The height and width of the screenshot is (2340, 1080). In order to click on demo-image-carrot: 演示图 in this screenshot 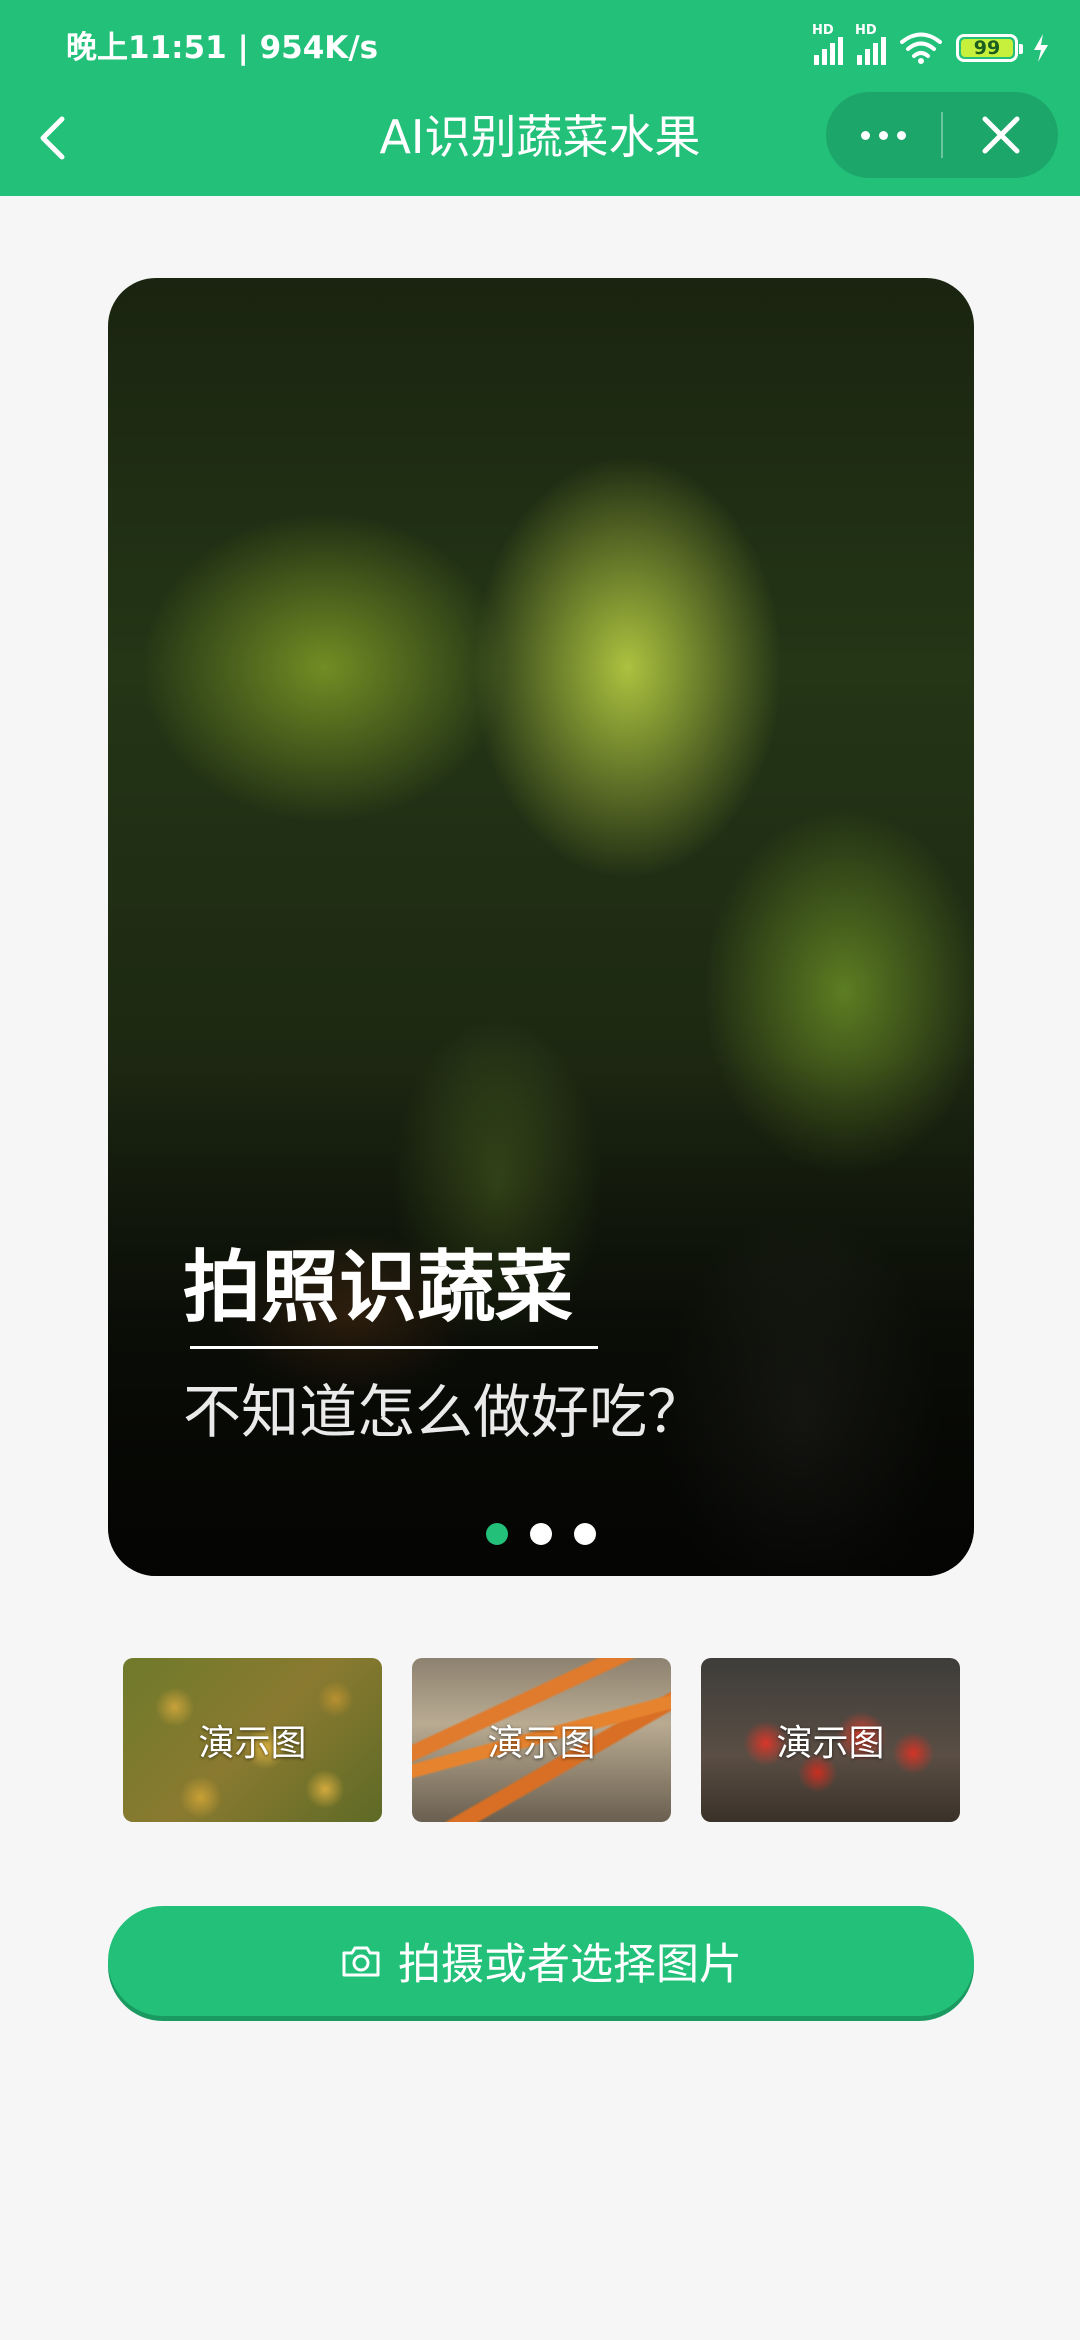, I will do `click(541, 1740)`.